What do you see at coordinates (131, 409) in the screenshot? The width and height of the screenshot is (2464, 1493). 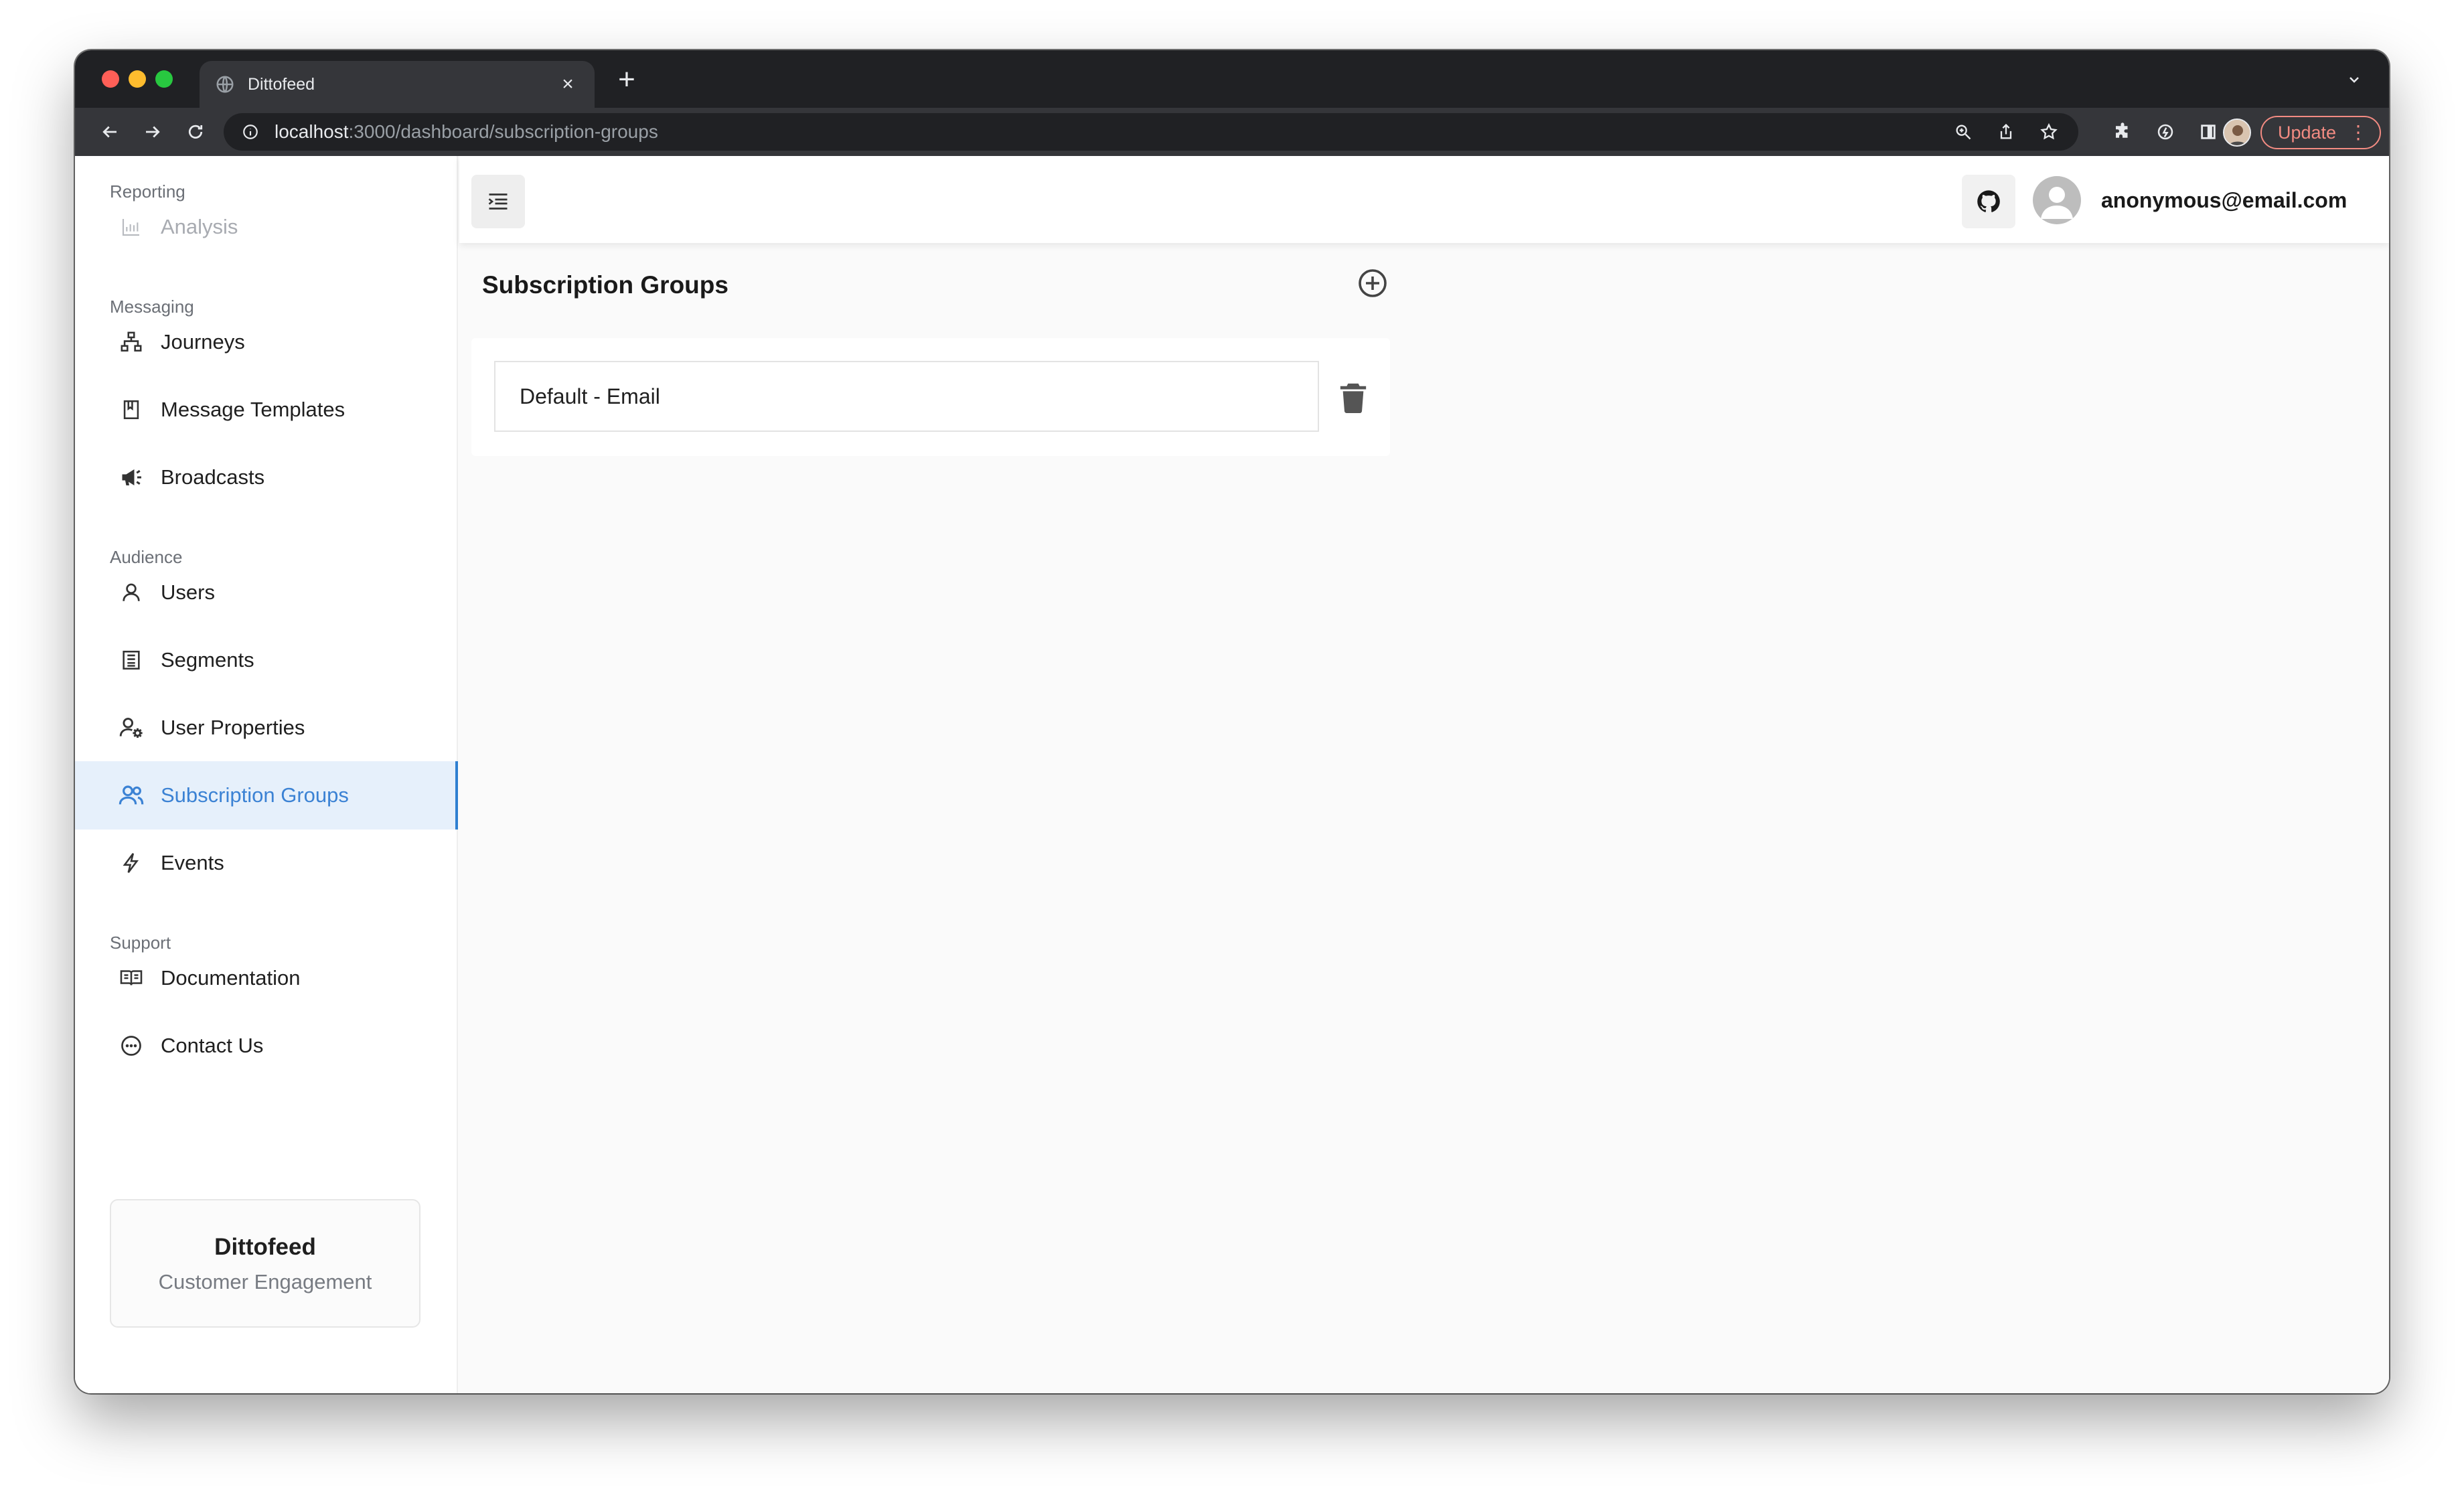 I see `template-icon` at bounding box center [131, 409].